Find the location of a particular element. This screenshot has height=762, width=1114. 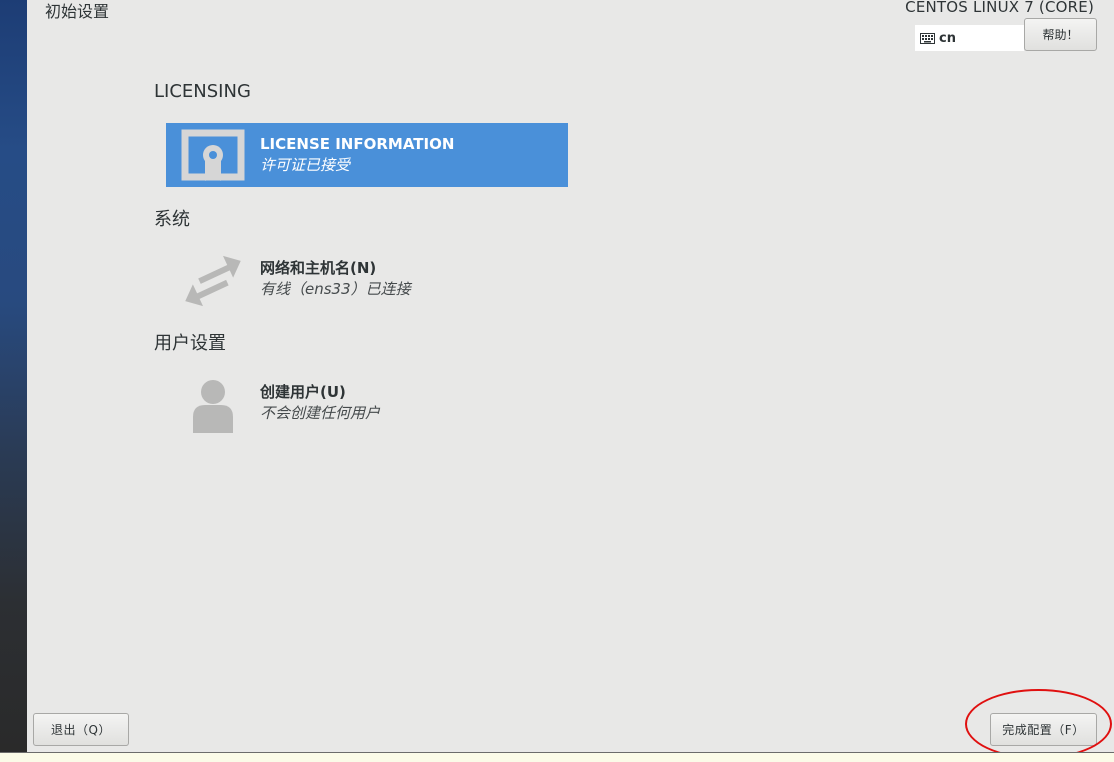

network-hostname-status: 有线（ens33）已连接 is located at coordinates (335, 289).